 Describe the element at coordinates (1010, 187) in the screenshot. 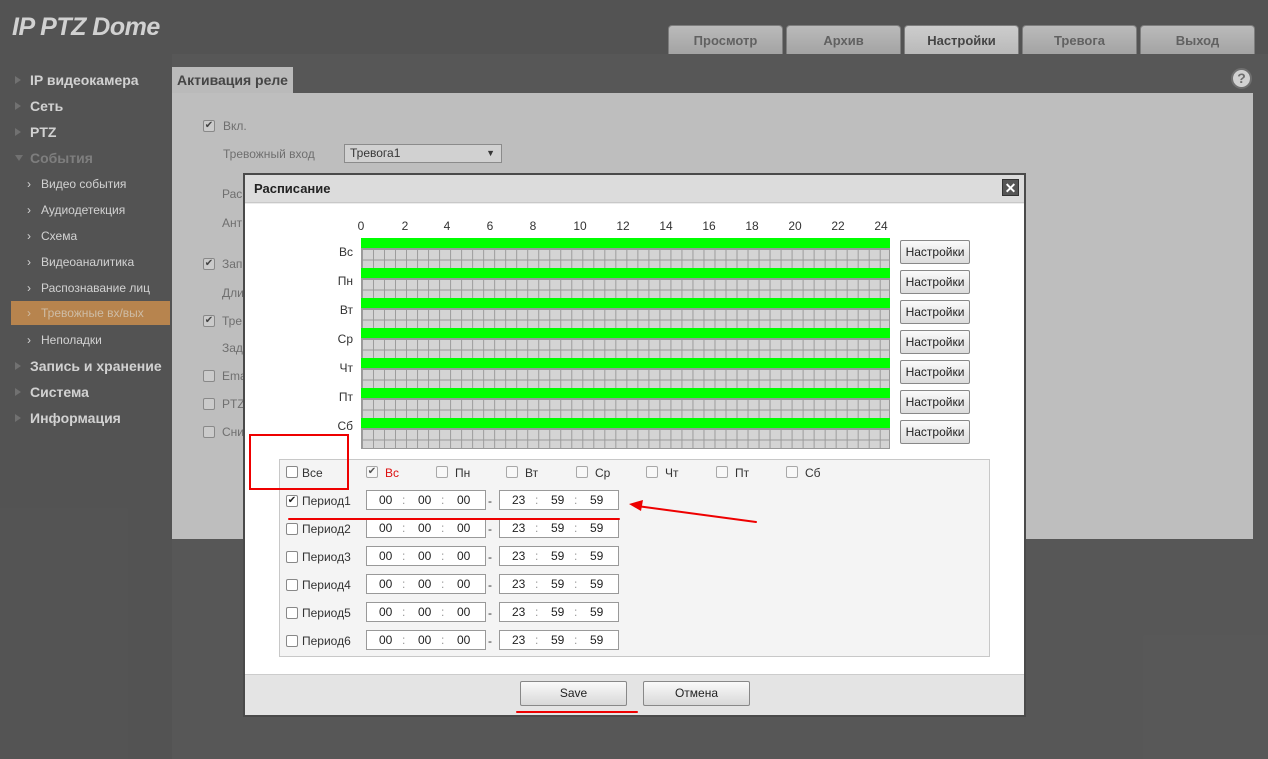

I see `close-icon: ✕` at that location.